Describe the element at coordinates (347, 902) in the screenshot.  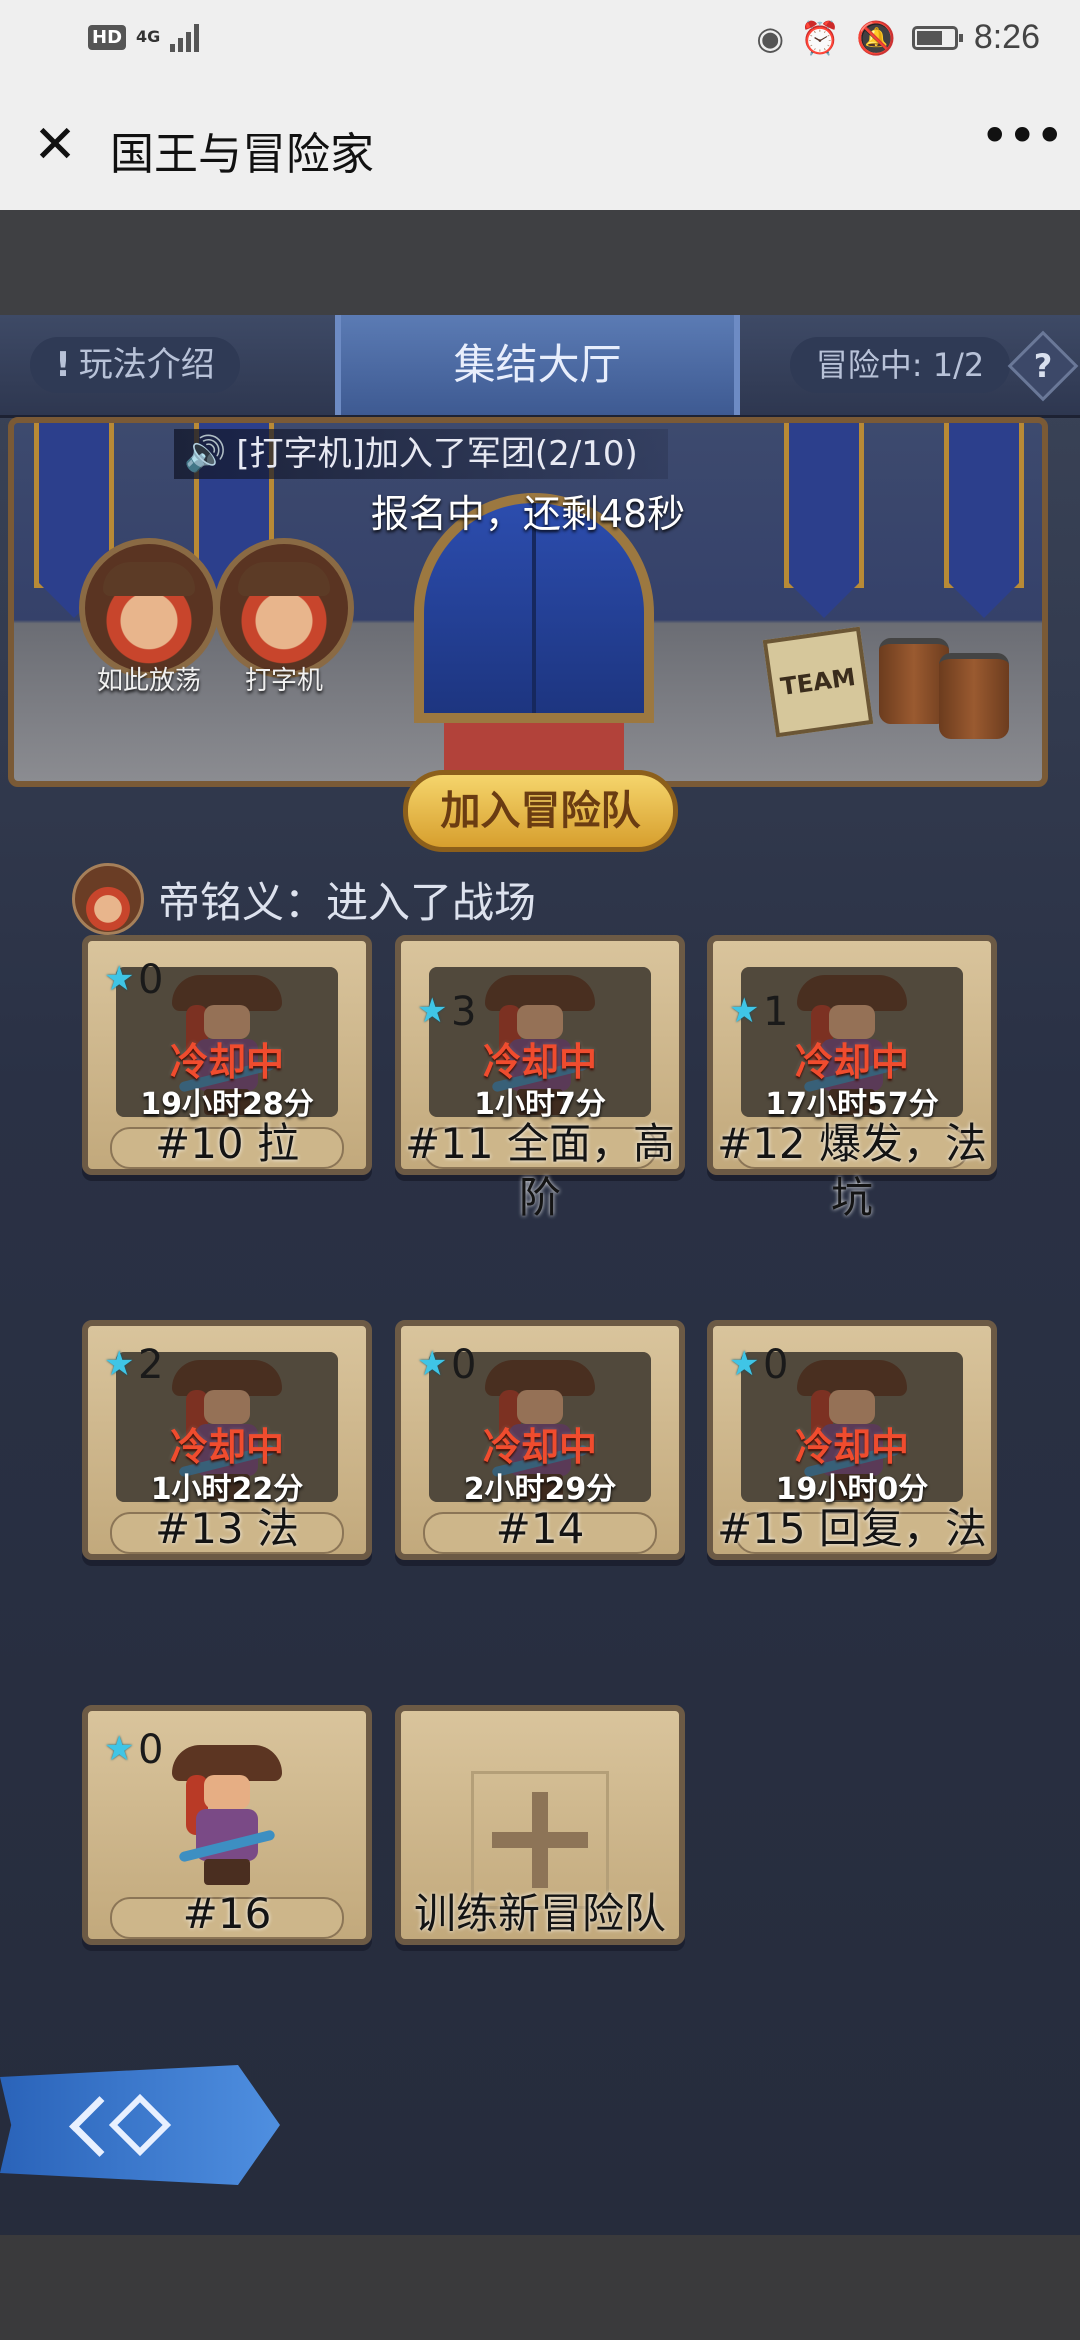
I see `feed-text: 帝铭义：进入了战场` at that location.